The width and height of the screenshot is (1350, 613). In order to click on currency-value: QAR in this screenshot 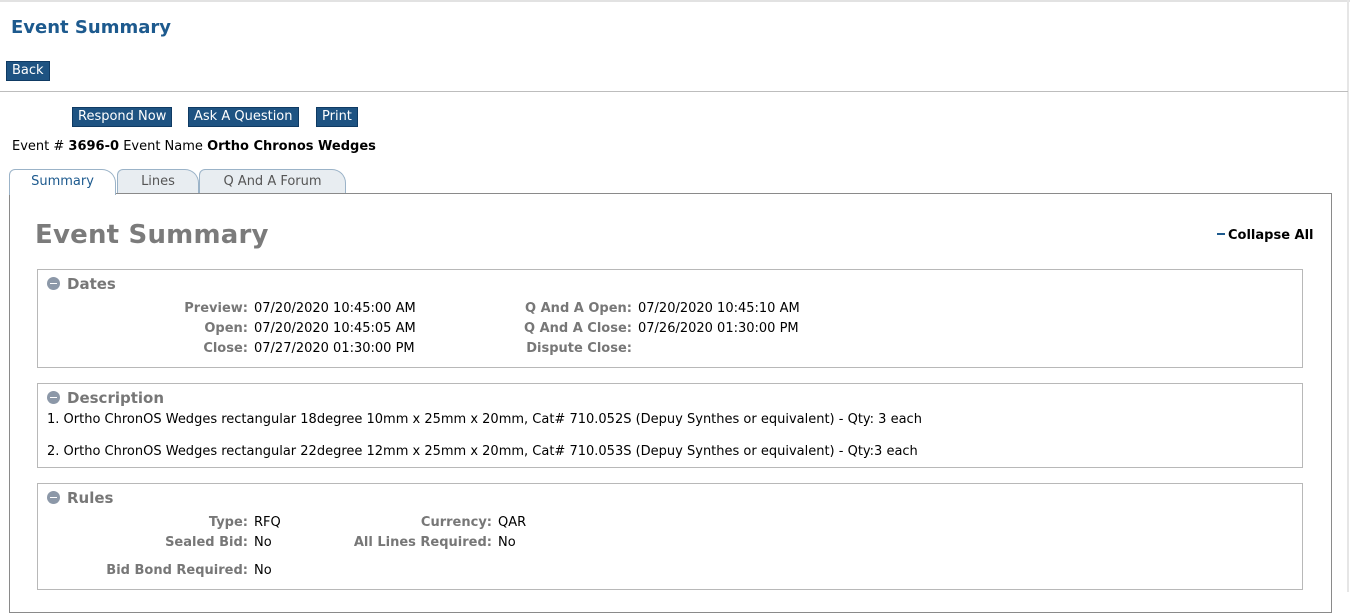, I will do `click(512, 522)`.